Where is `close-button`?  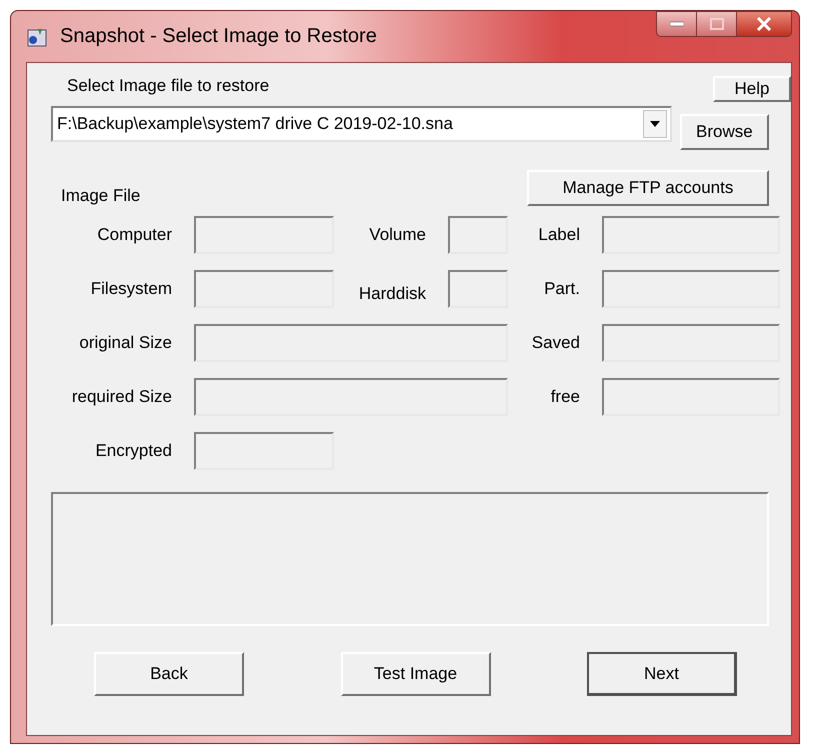
close-button is located at coordinates (764, 24).